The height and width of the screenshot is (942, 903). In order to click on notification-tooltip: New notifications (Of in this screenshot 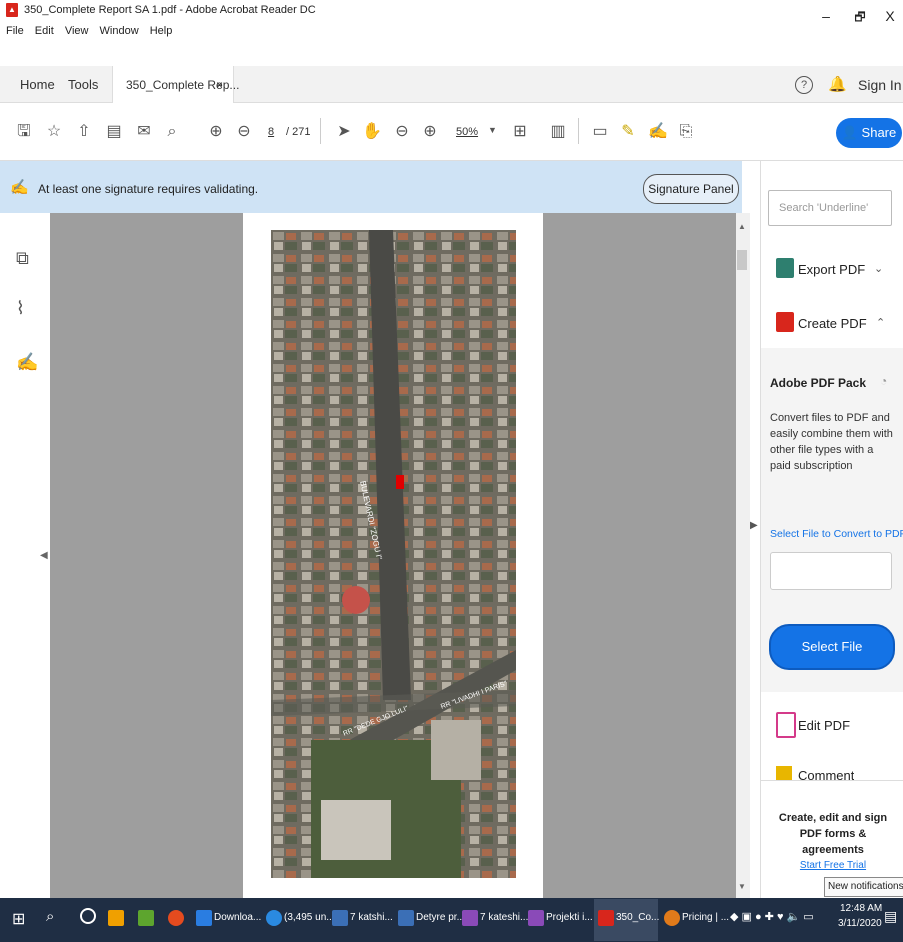, I will do `click(863, 887)`.